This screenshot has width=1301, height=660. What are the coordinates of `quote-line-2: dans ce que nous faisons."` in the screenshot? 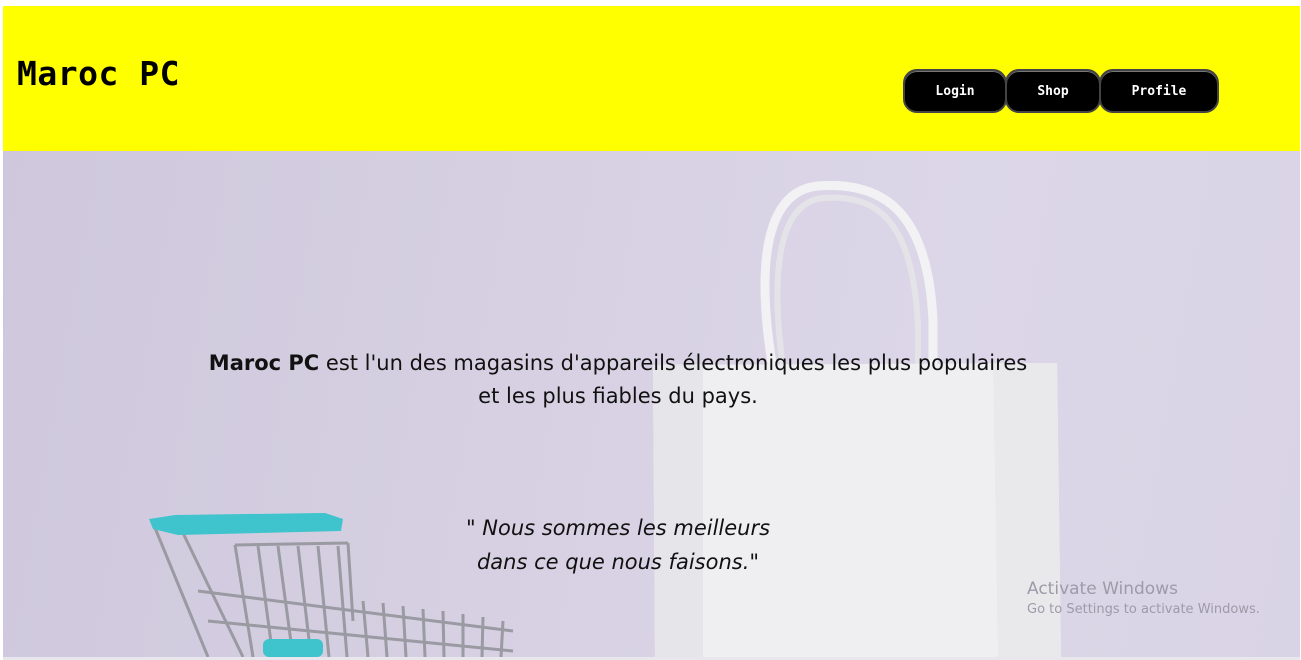 It's located at (618, 562).